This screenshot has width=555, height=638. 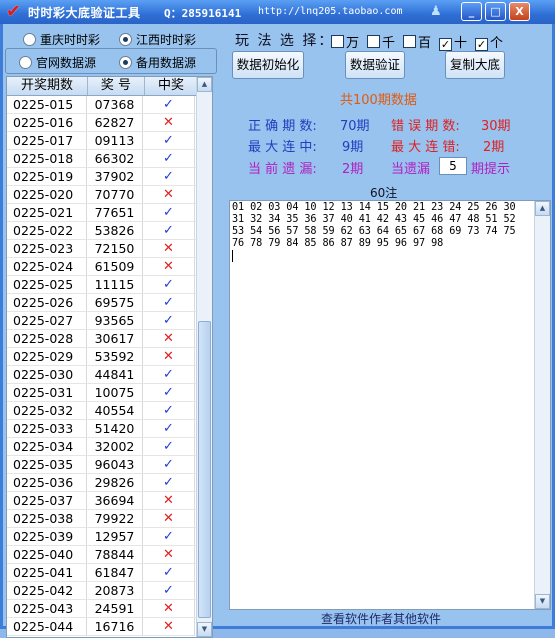 What do you see at coordinates (109, 627) in the screenshot?
I see `table-row: 0225-044 16716 ✕` at bounding box center [109, 627].